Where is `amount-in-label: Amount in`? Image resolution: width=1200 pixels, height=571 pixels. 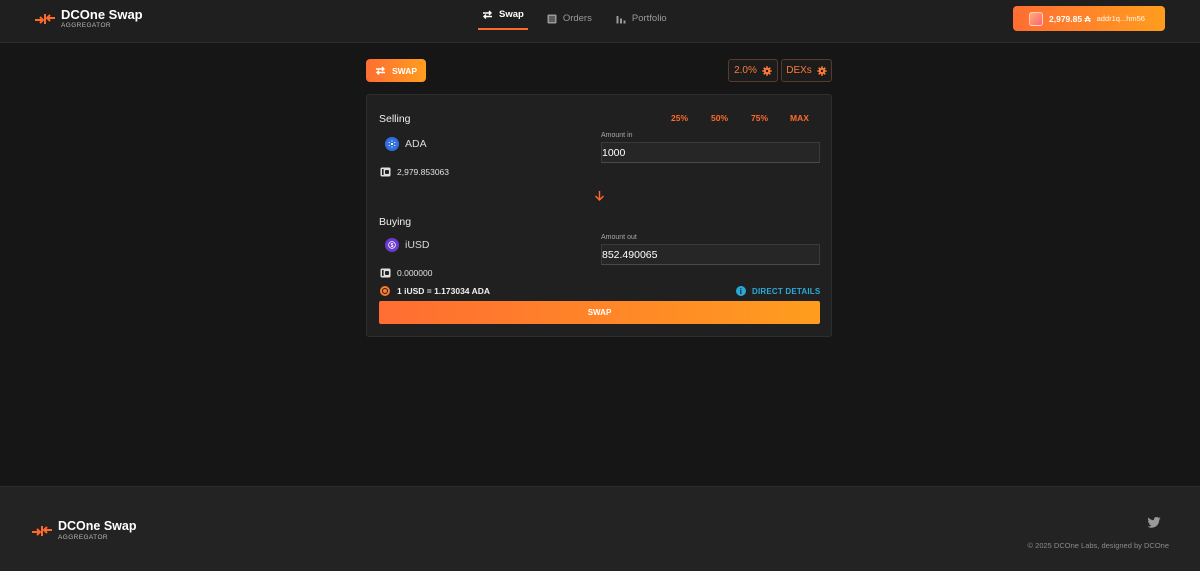
amount-in-label: Amount in is located at coordinates (617, 135).